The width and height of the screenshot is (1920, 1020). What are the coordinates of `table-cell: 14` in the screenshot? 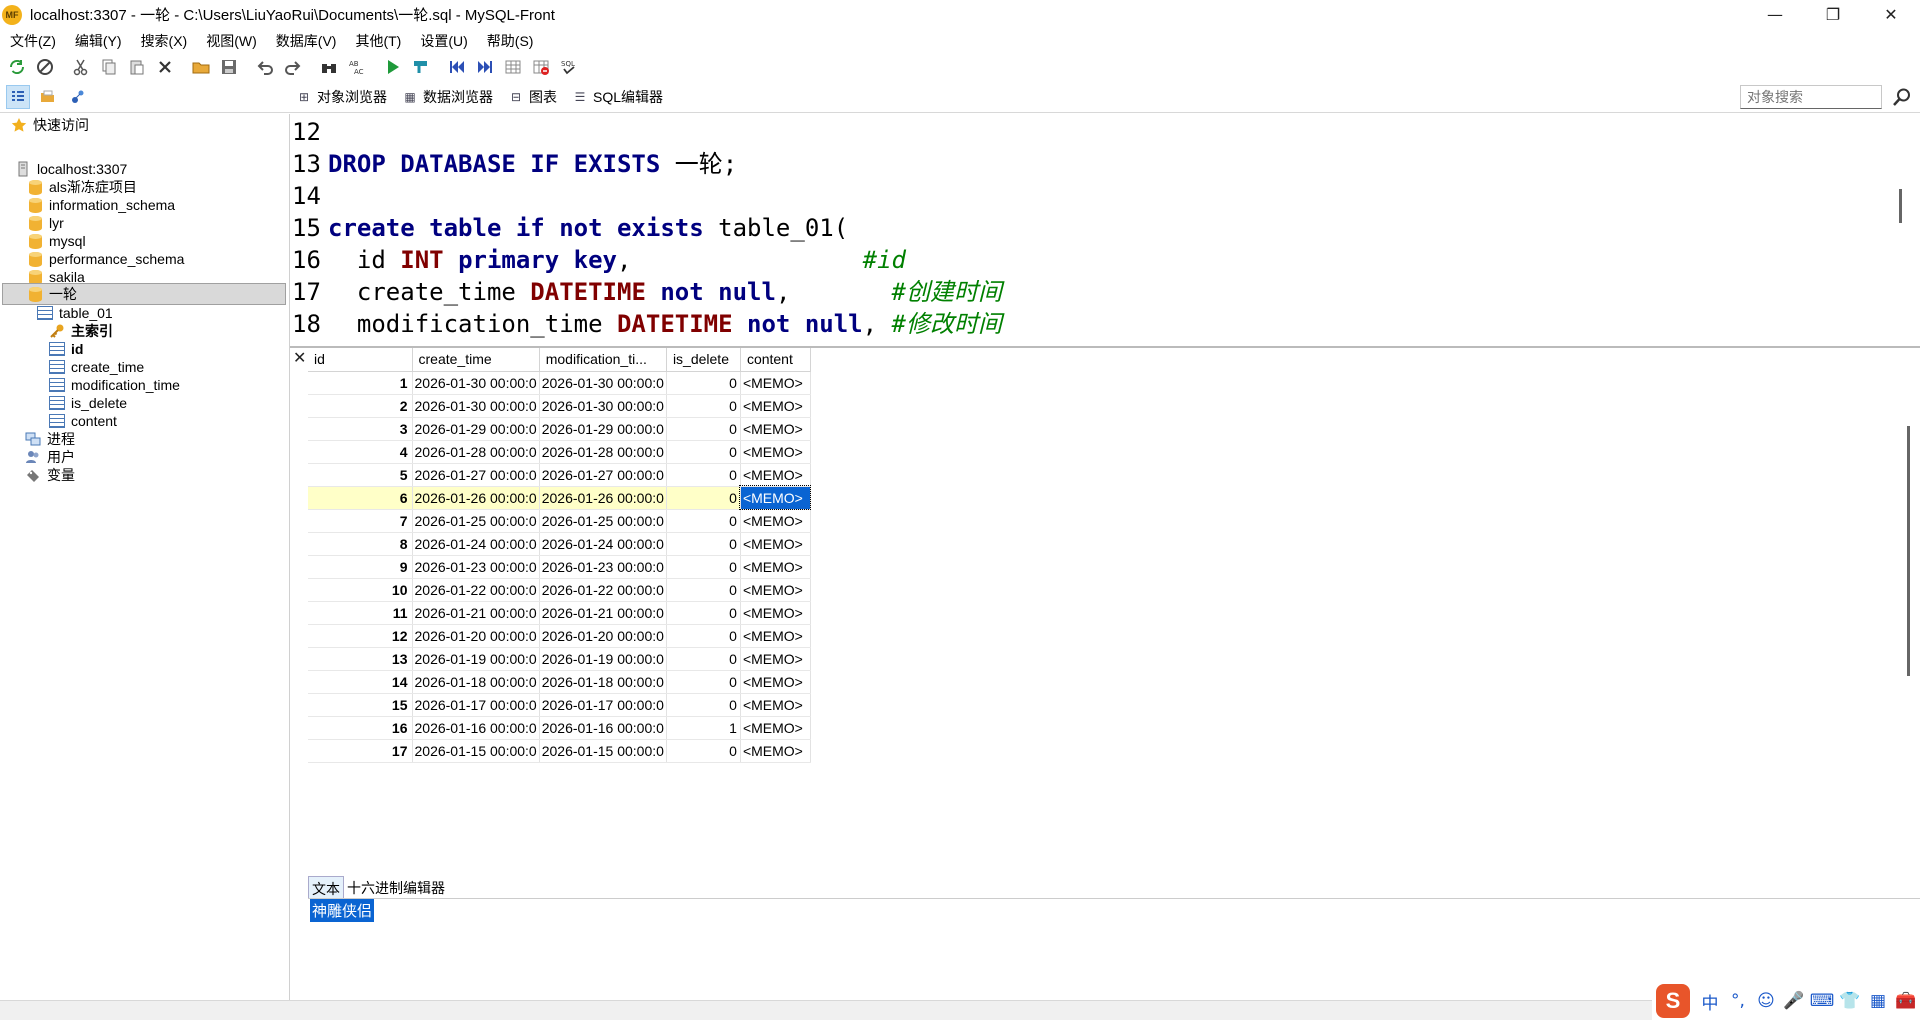 It's located at (360, 682).